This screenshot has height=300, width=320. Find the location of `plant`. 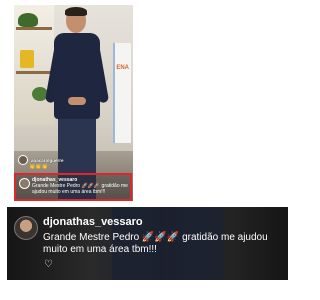

plant is located at coordinates (28, 20).